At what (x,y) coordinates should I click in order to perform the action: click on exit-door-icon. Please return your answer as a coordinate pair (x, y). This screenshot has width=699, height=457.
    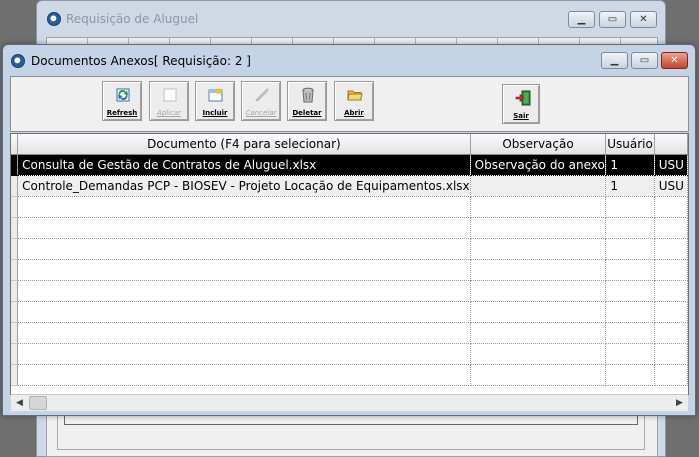
    Looking at the image, I should click on (523, 98).